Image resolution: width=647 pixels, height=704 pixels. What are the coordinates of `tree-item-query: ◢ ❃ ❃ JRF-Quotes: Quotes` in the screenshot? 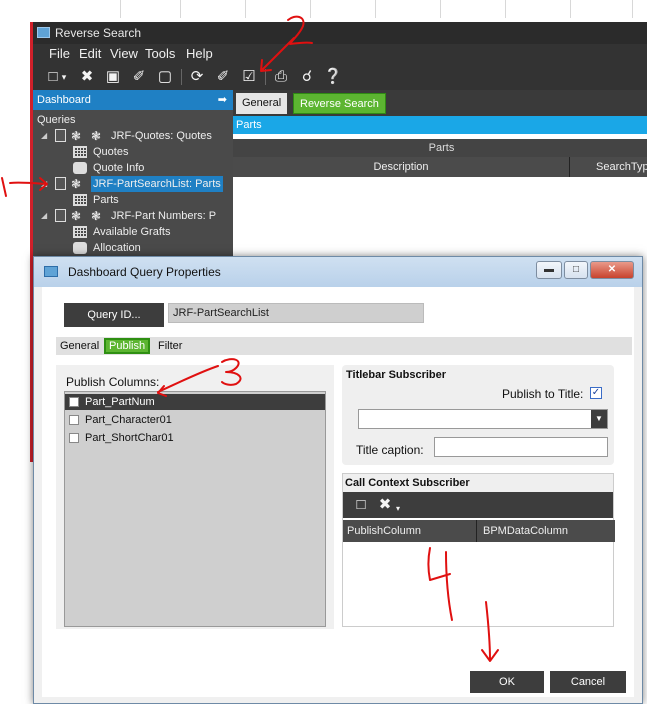 It's located at (133, 136).